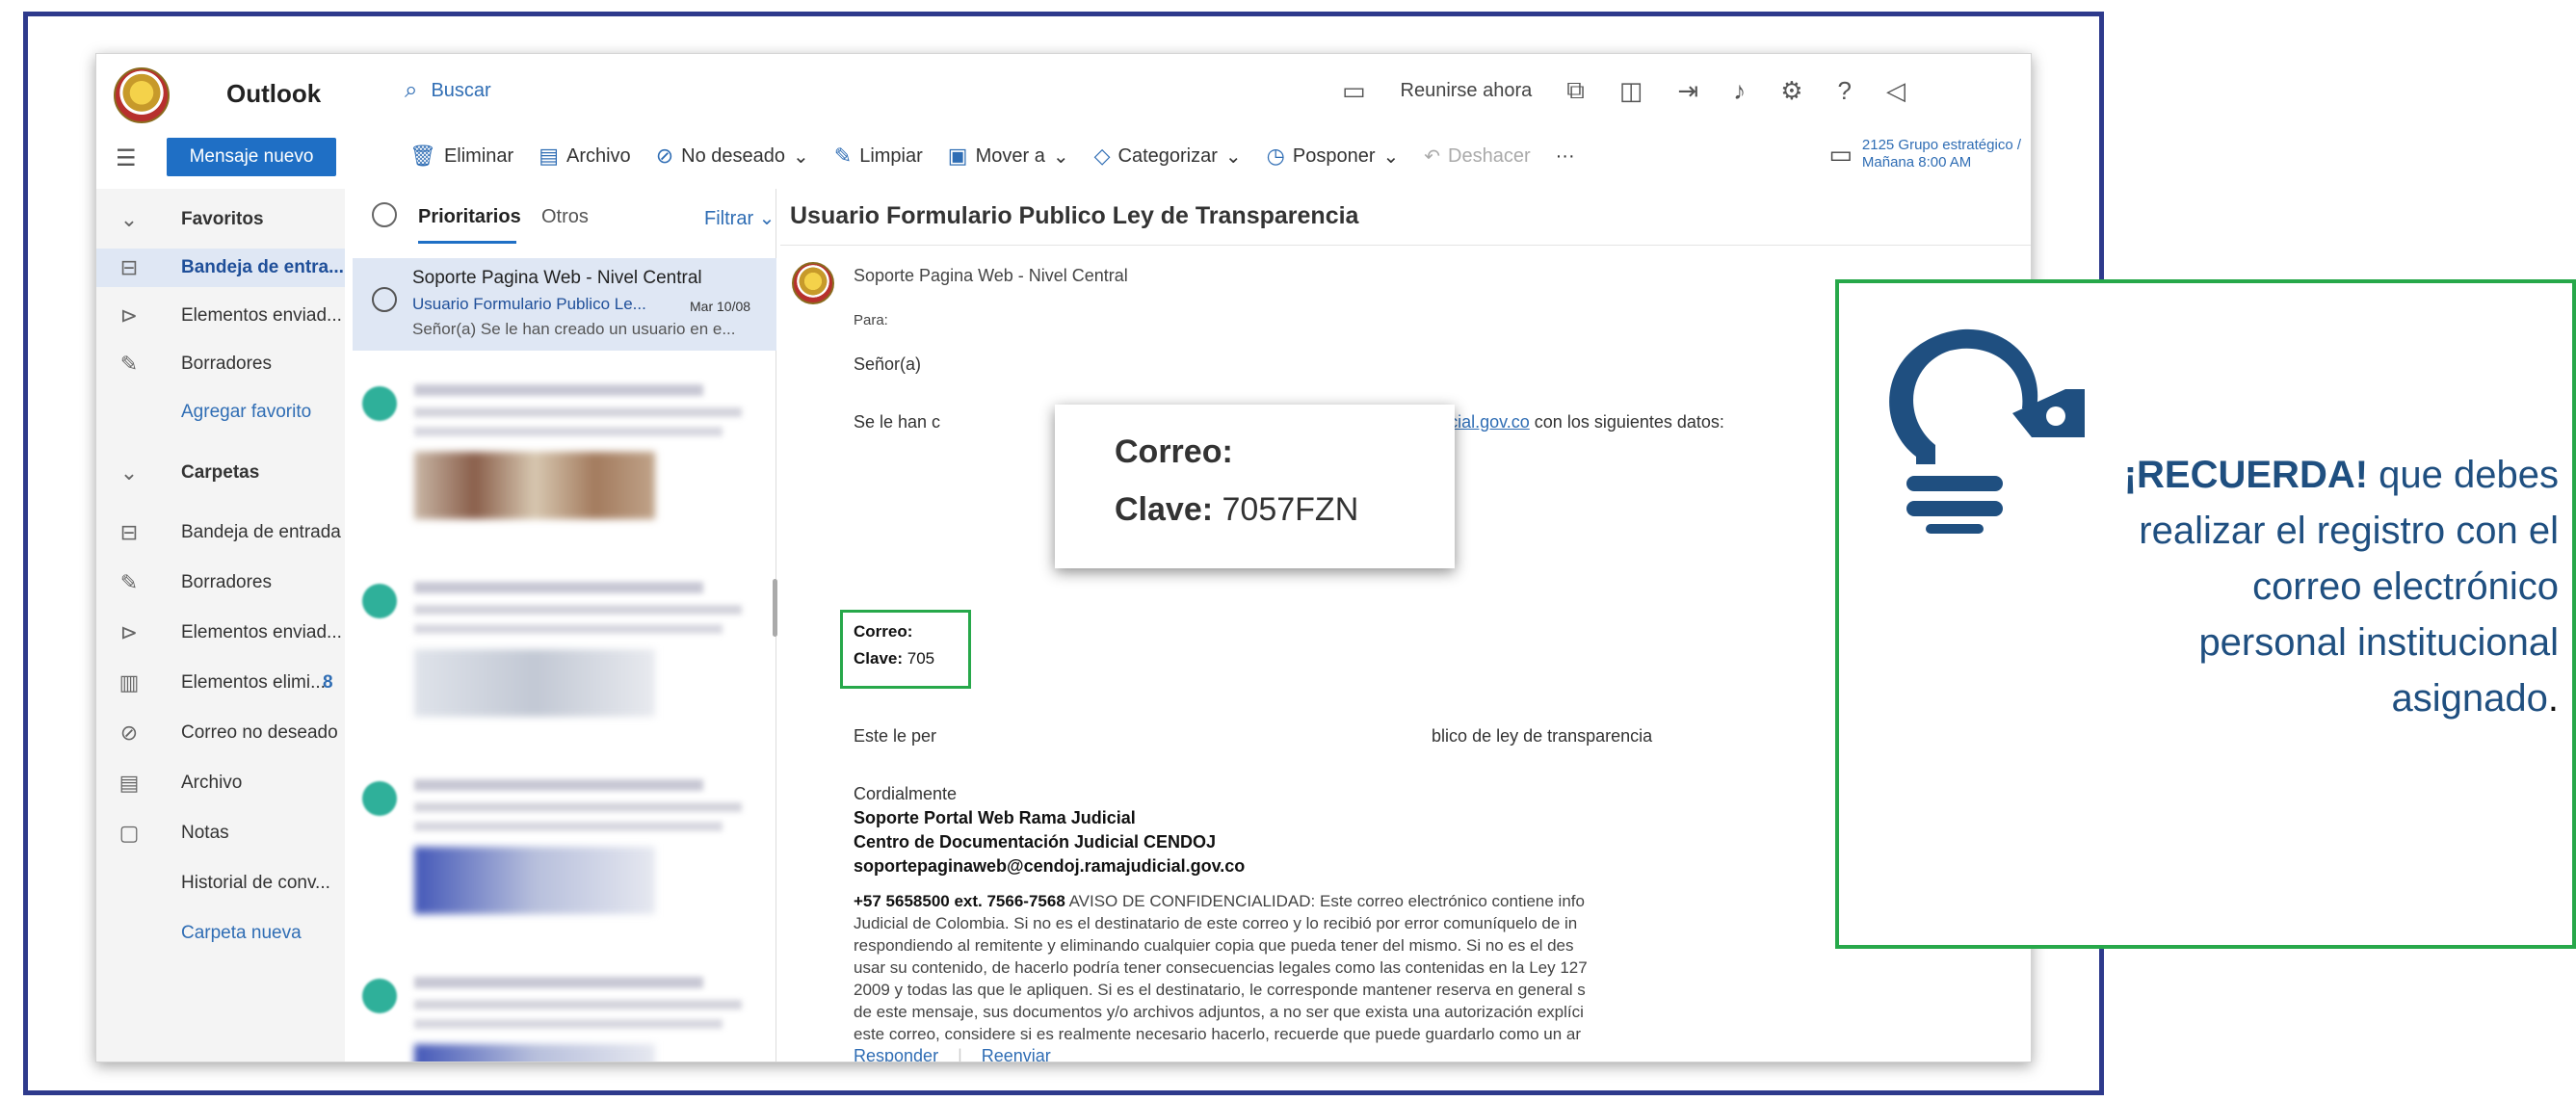 Image resolution: width=2576 pixels, height=1101 pixels. What do you see at coordinates (729, 218) in the screenshot?
I see `filter-label: Filtrar` at bounding box center [729, 218].